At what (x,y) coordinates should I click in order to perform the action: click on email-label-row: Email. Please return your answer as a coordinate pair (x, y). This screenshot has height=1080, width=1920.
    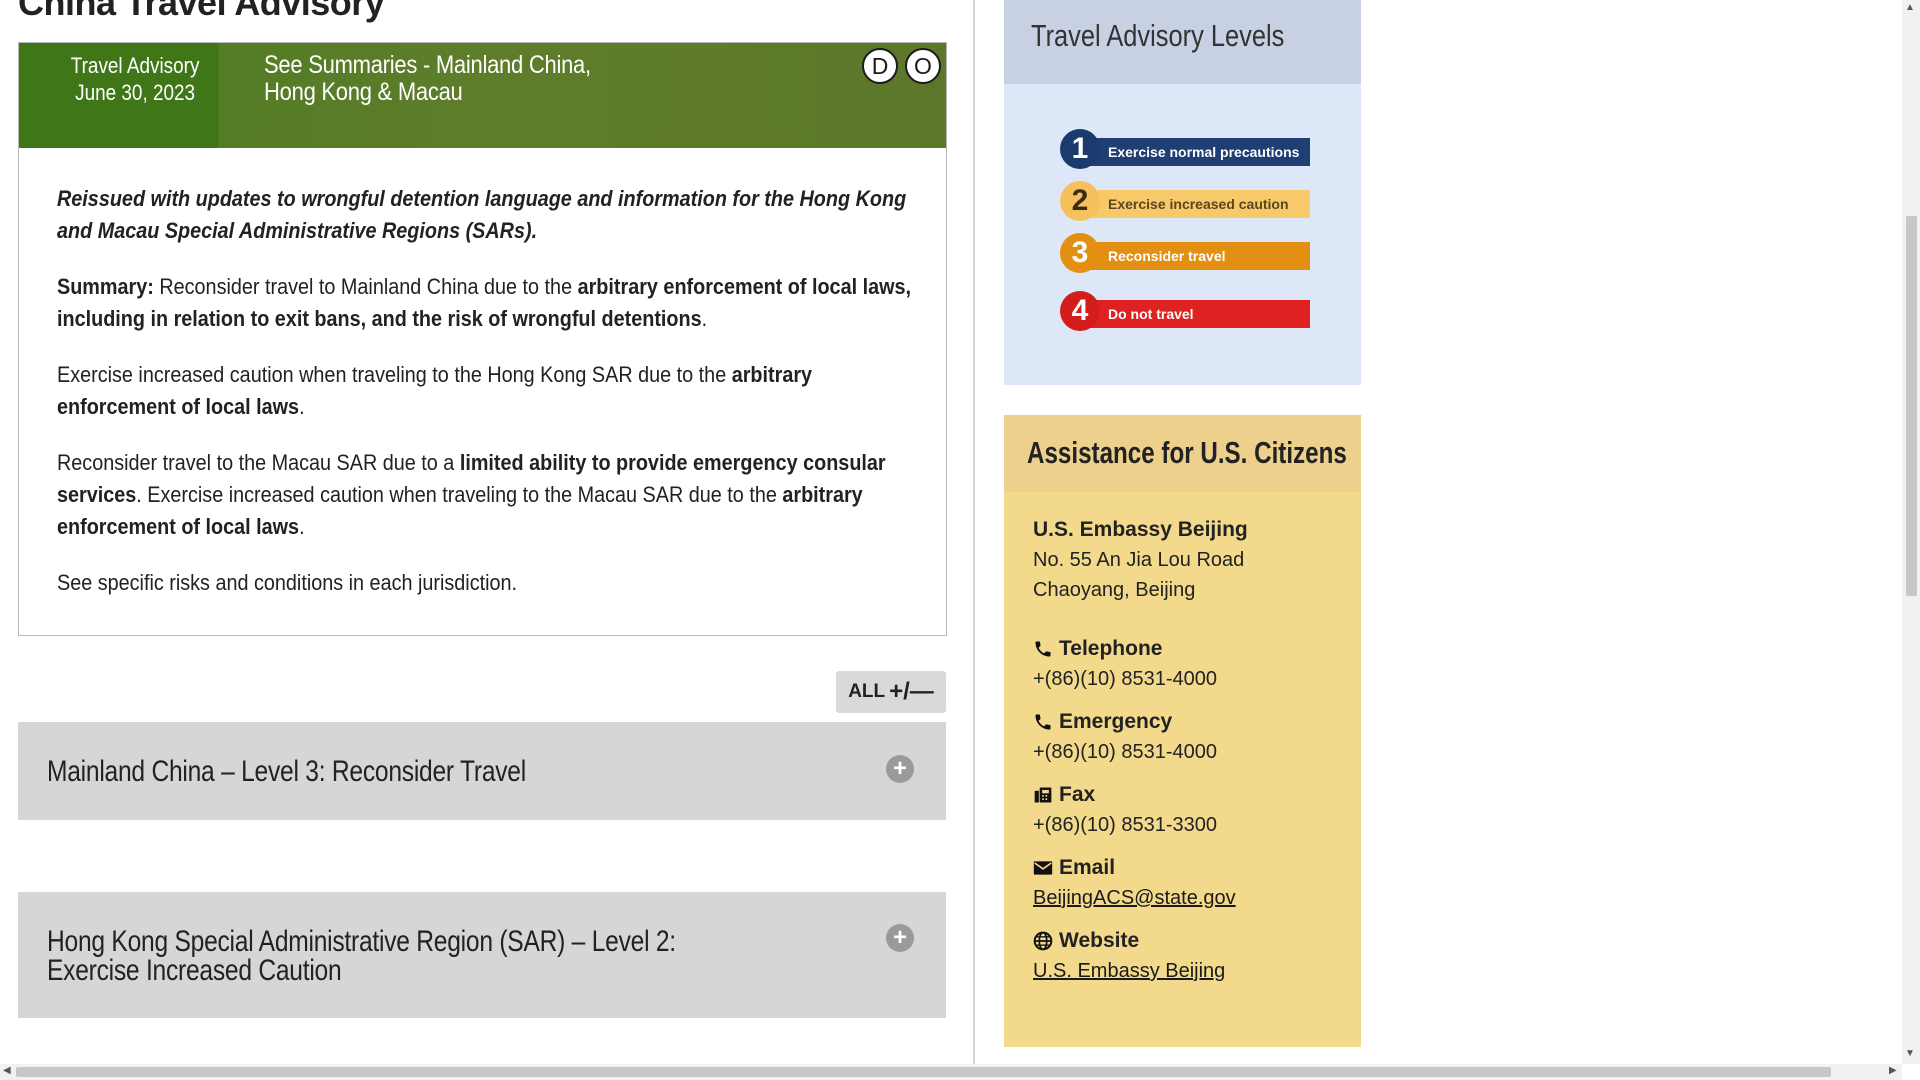
    Looking at the image, I should click on (1134, 868).